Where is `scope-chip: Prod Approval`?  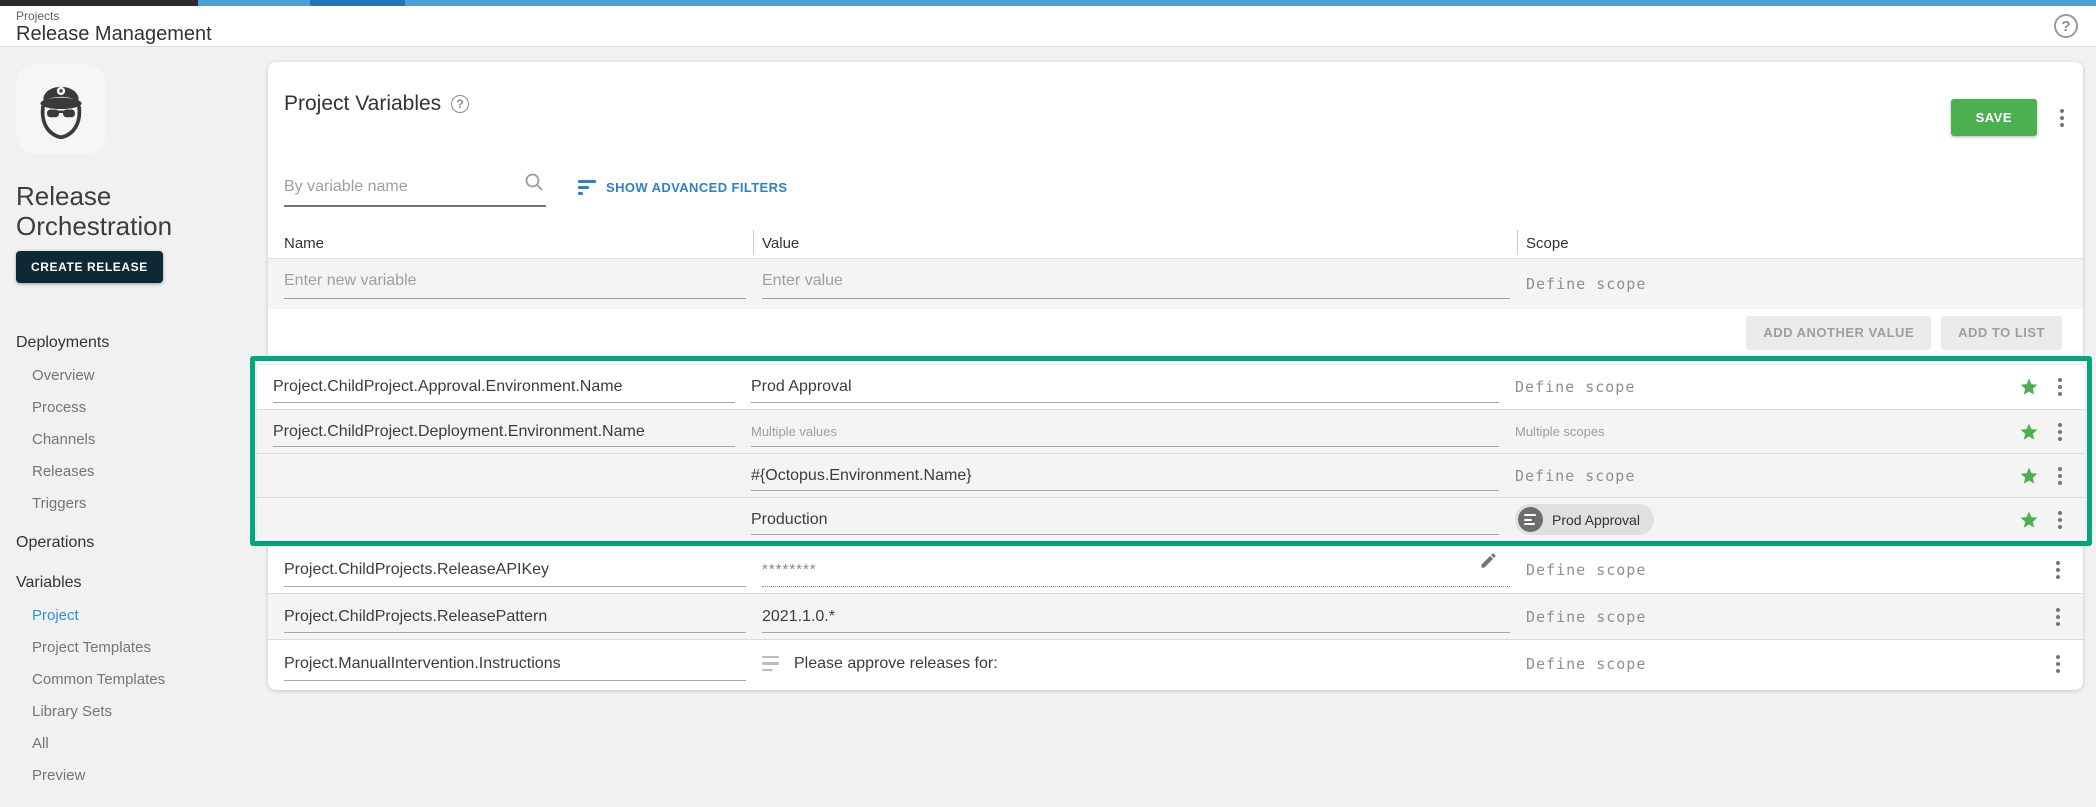
scope-chip: Prod Approval is located at coordinates (1584, 519).